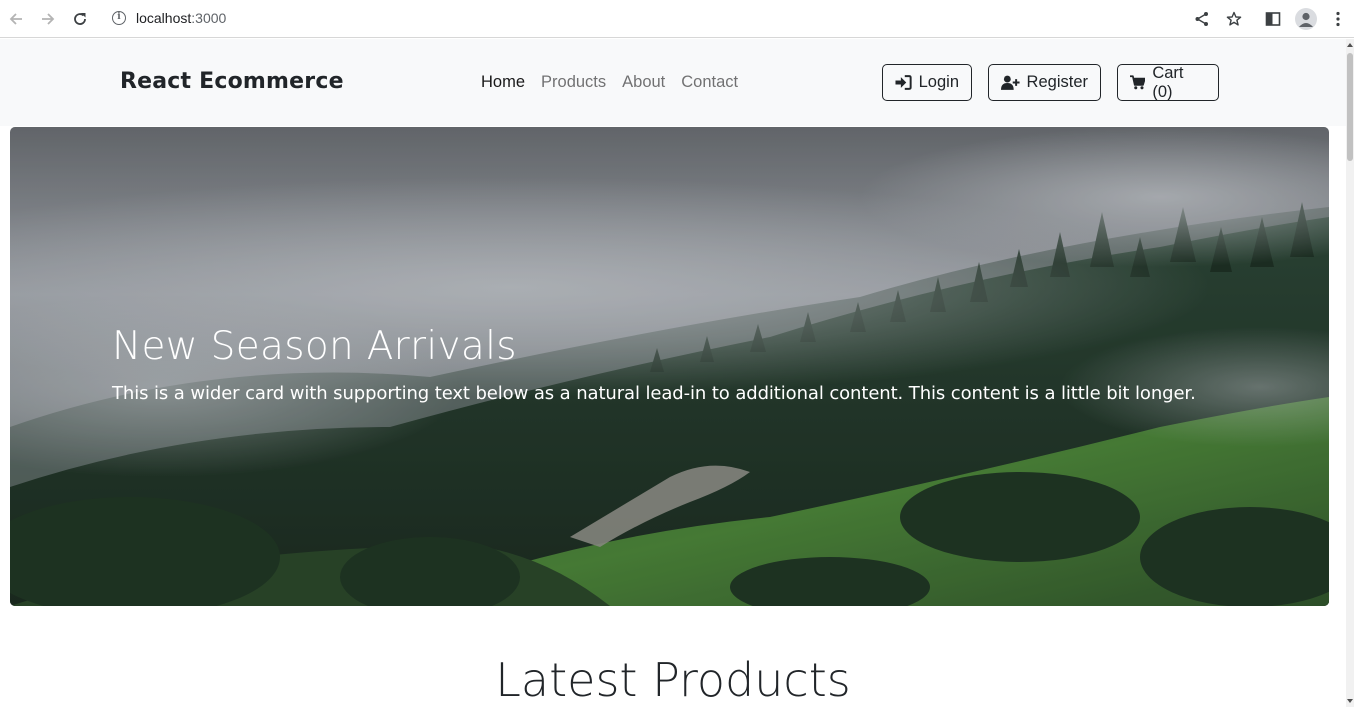  Describe the element at coordinates (1338, 19) in the screenshot. I see `menu-dots-icon` at that location.